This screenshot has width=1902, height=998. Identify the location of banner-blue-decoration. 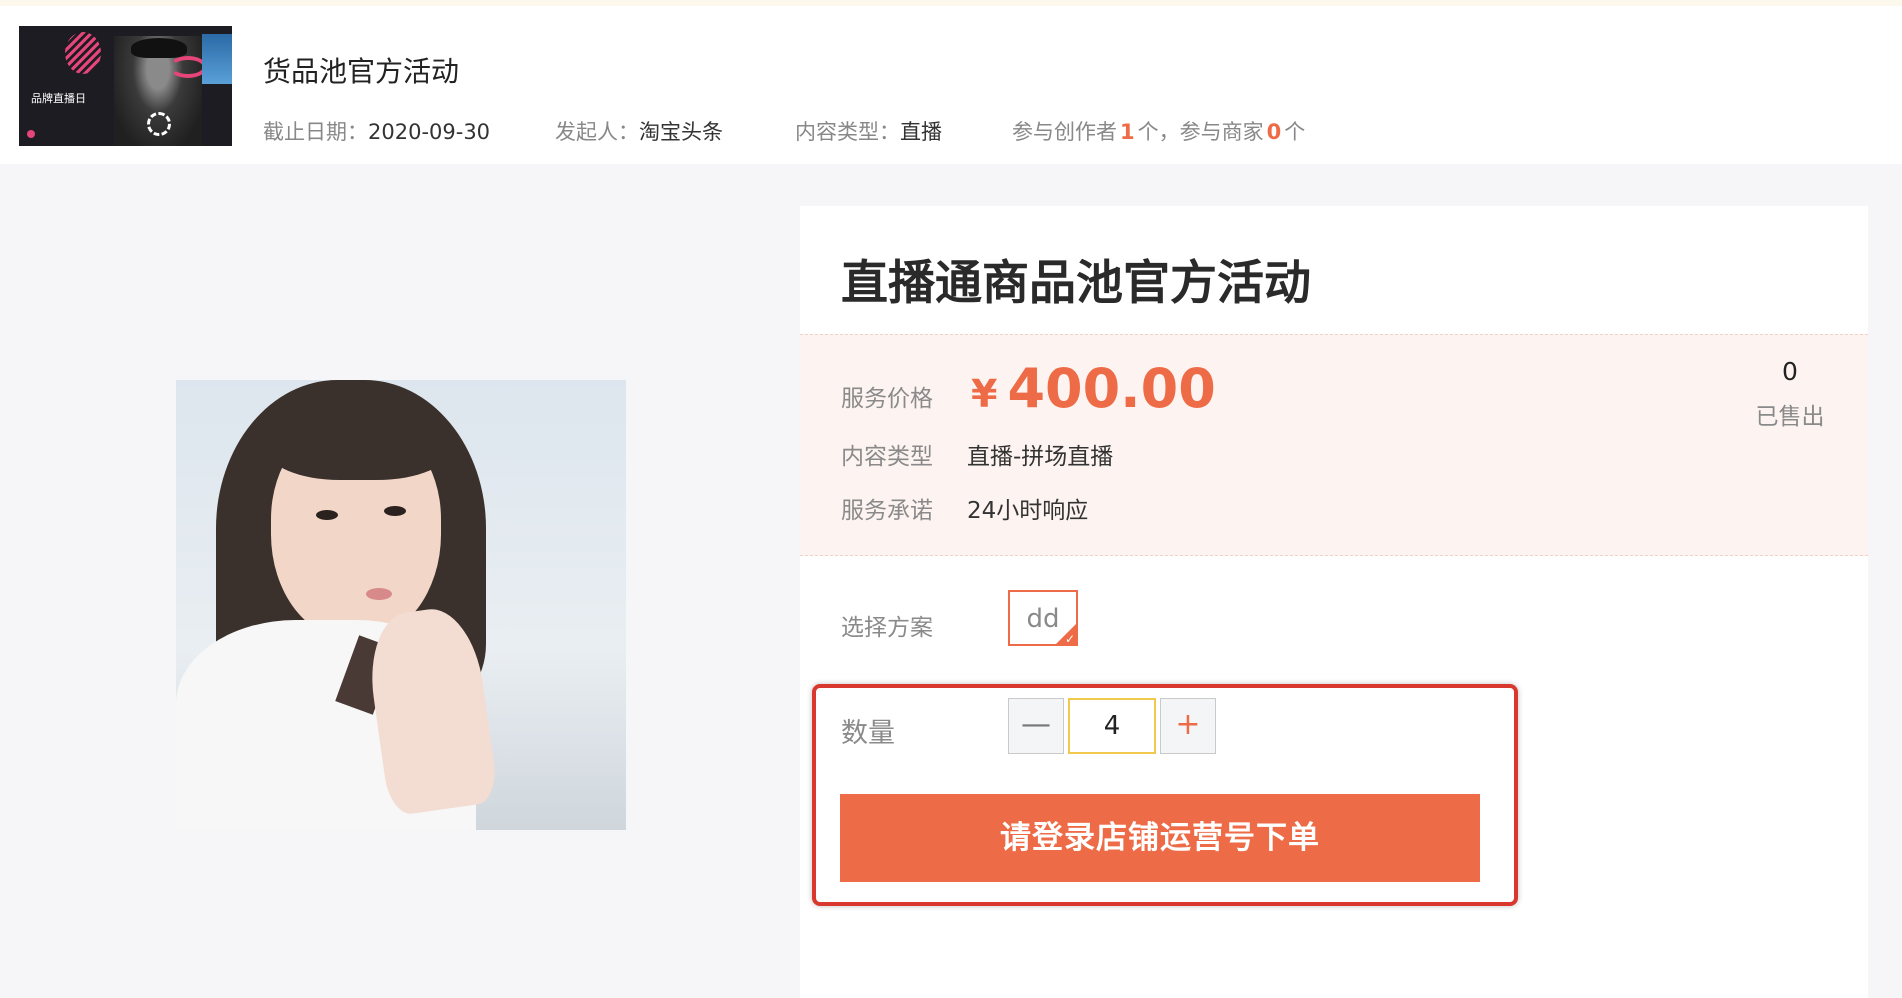
(217, 59).